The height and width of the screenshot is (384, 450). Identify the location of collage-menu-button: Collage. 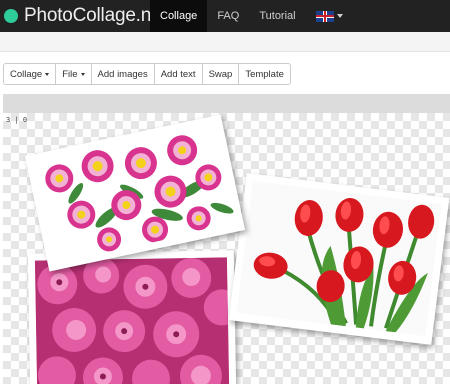
(30, 74).